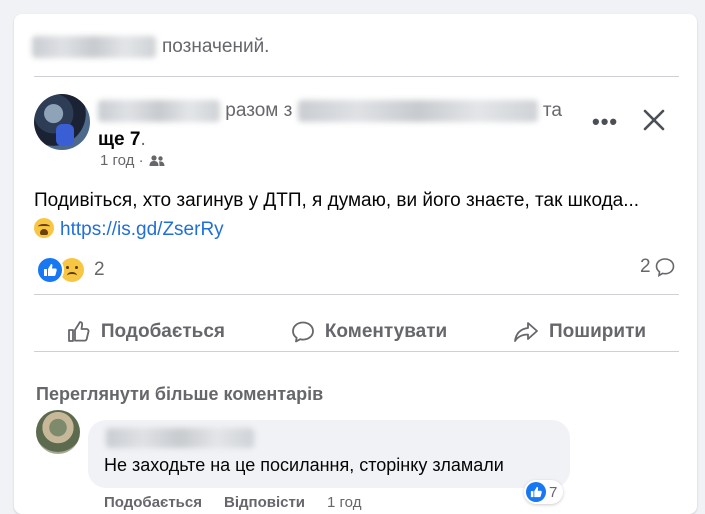  What do you see at coordinates (78, 331) in the screenshot?
I see `thumbs-up-icon` at bounding box center [78, 331].